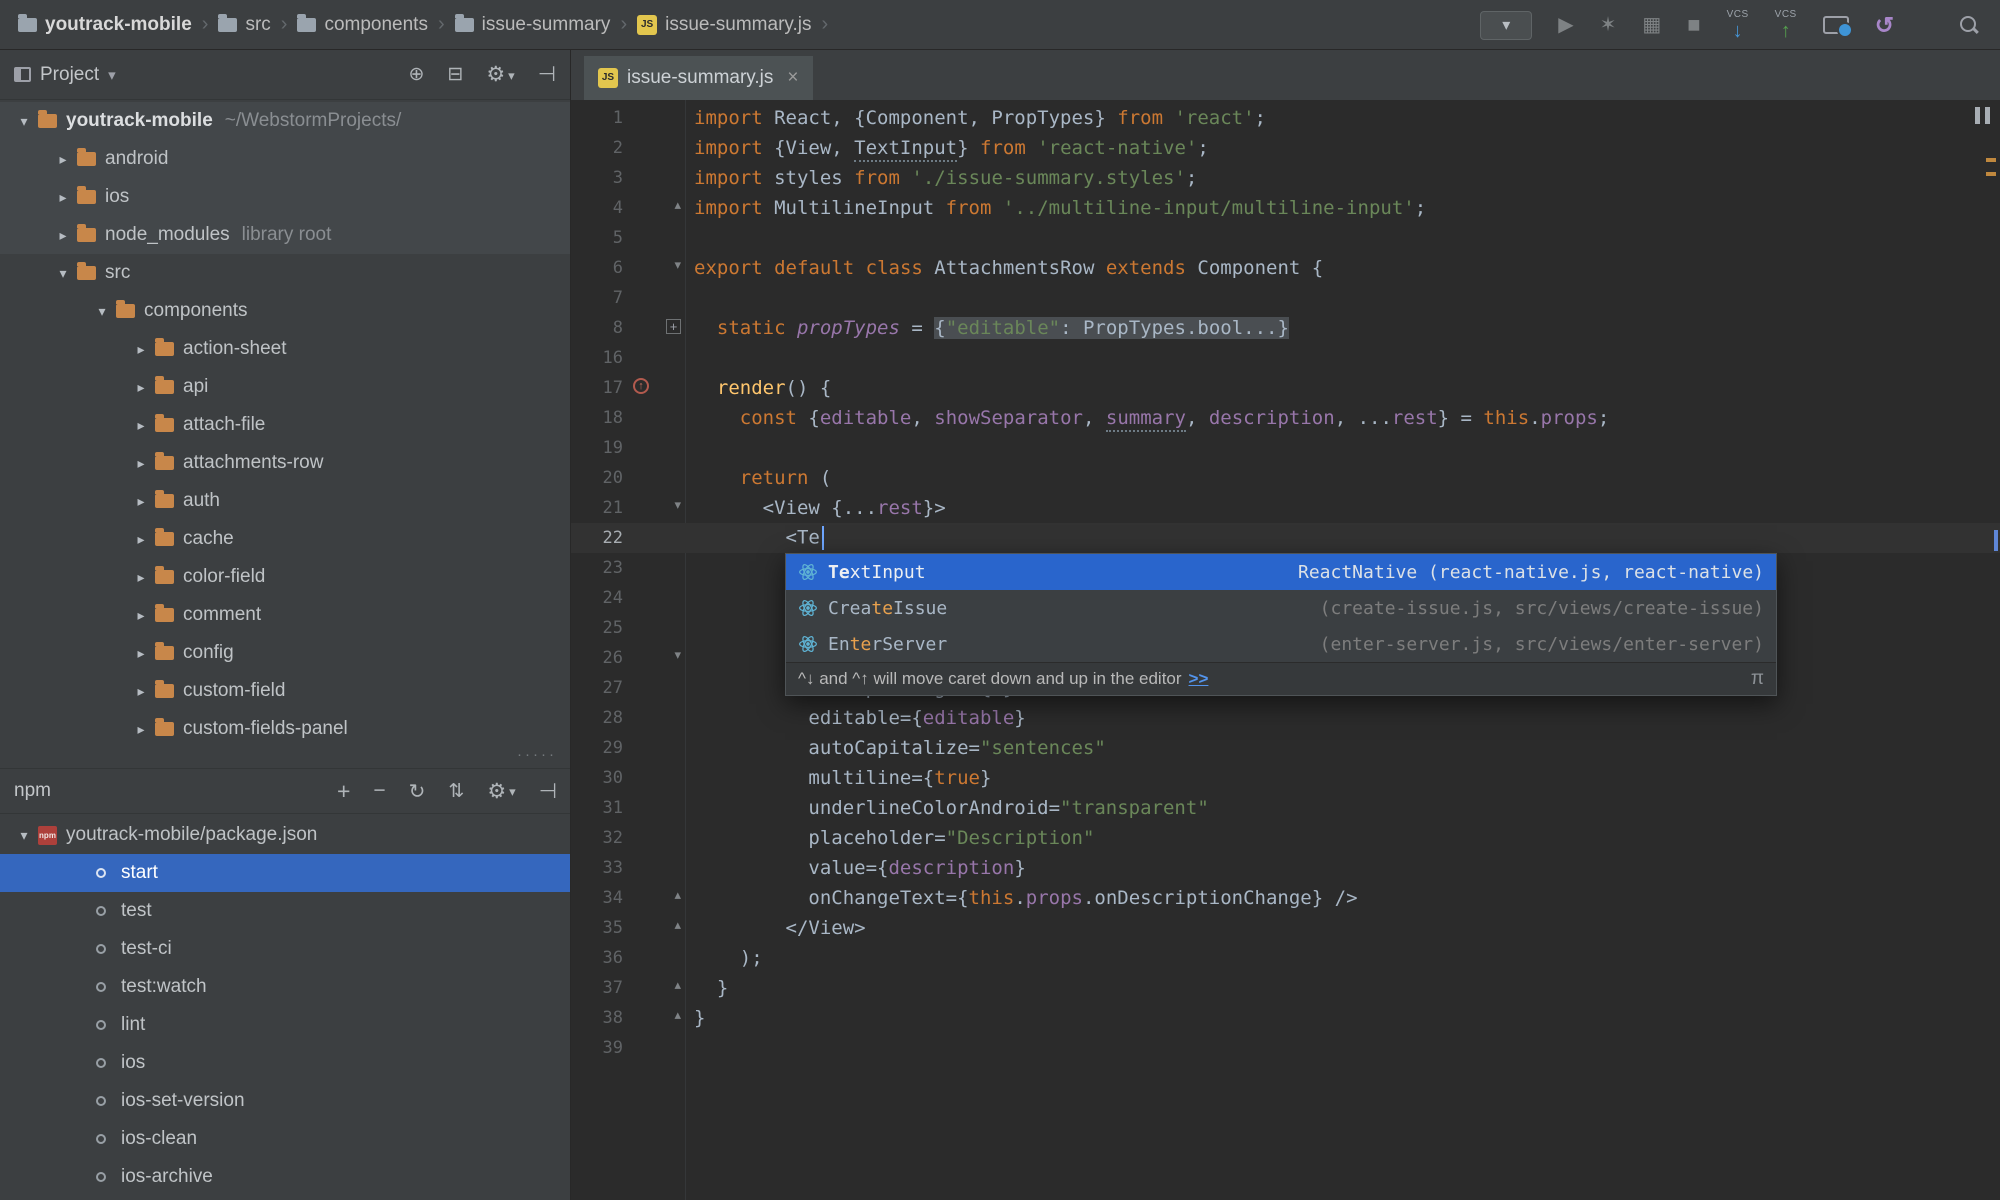  Describe the element at coordinates (285, 121) in the screenshot. I see `tree-item-youtrack-mobile: ▾ youtrack-mobile ~/WebstormProjects/` at that location.